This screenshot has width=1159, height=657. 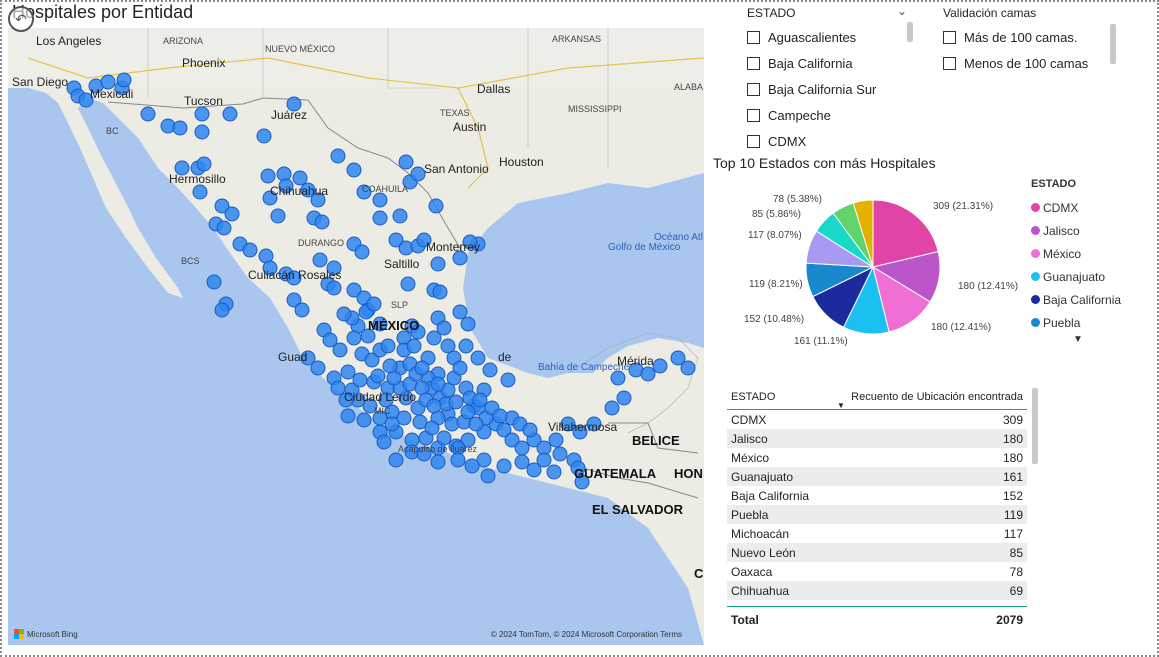 What do you see at coordinates (832, 89) in the screenshot?
I see `slicer-item-baja-california-sur: Baja California Sur` at bounding box center [832, 89].